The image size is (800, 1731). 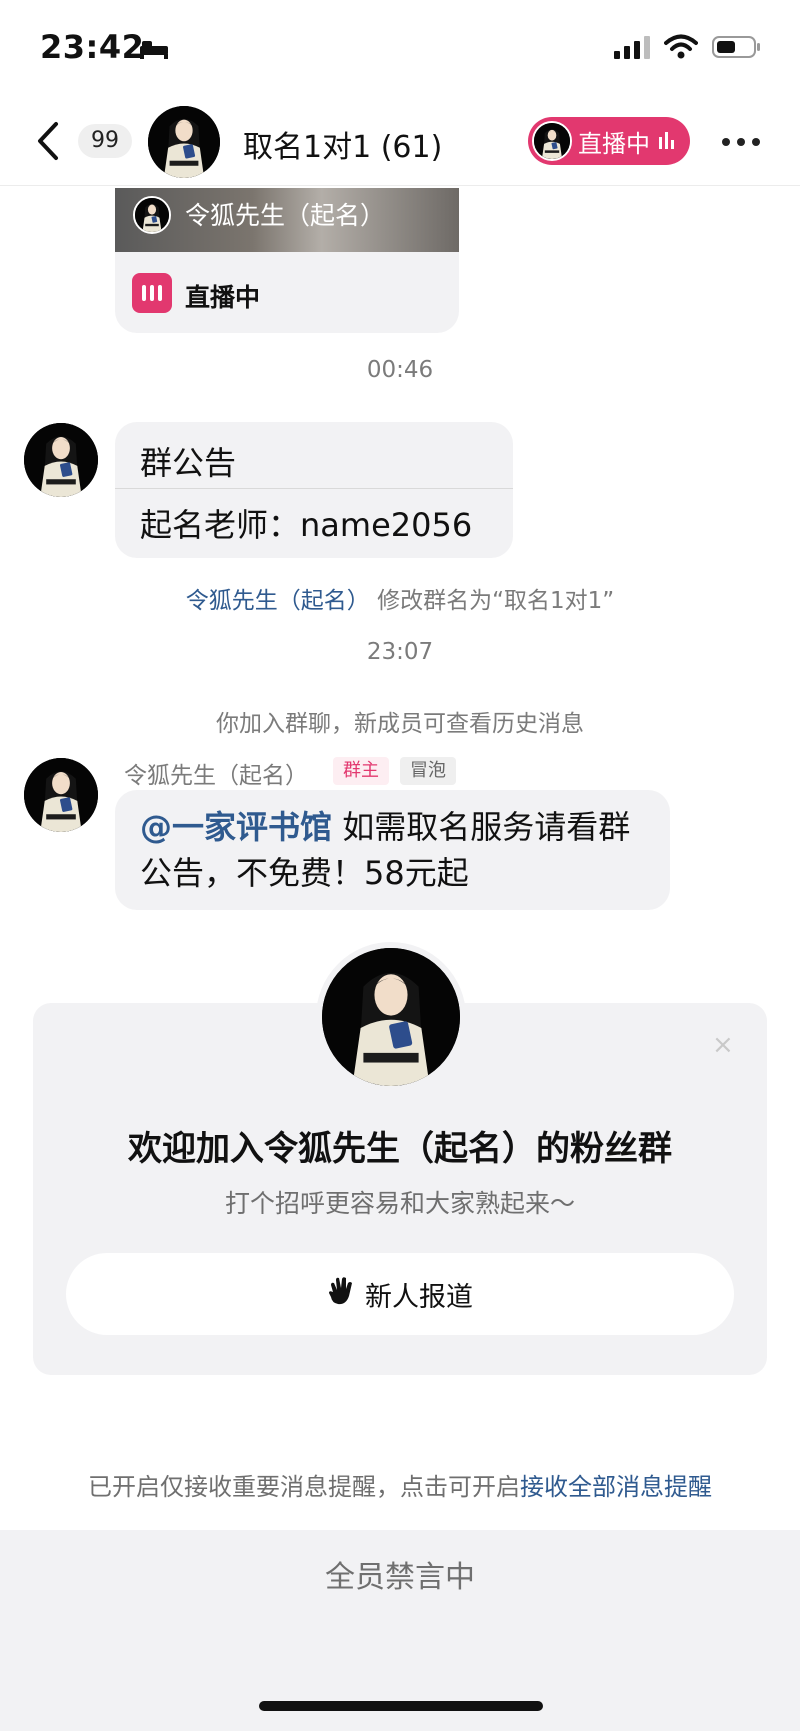 I want to click on status-icons, so click(x=688, y=49).